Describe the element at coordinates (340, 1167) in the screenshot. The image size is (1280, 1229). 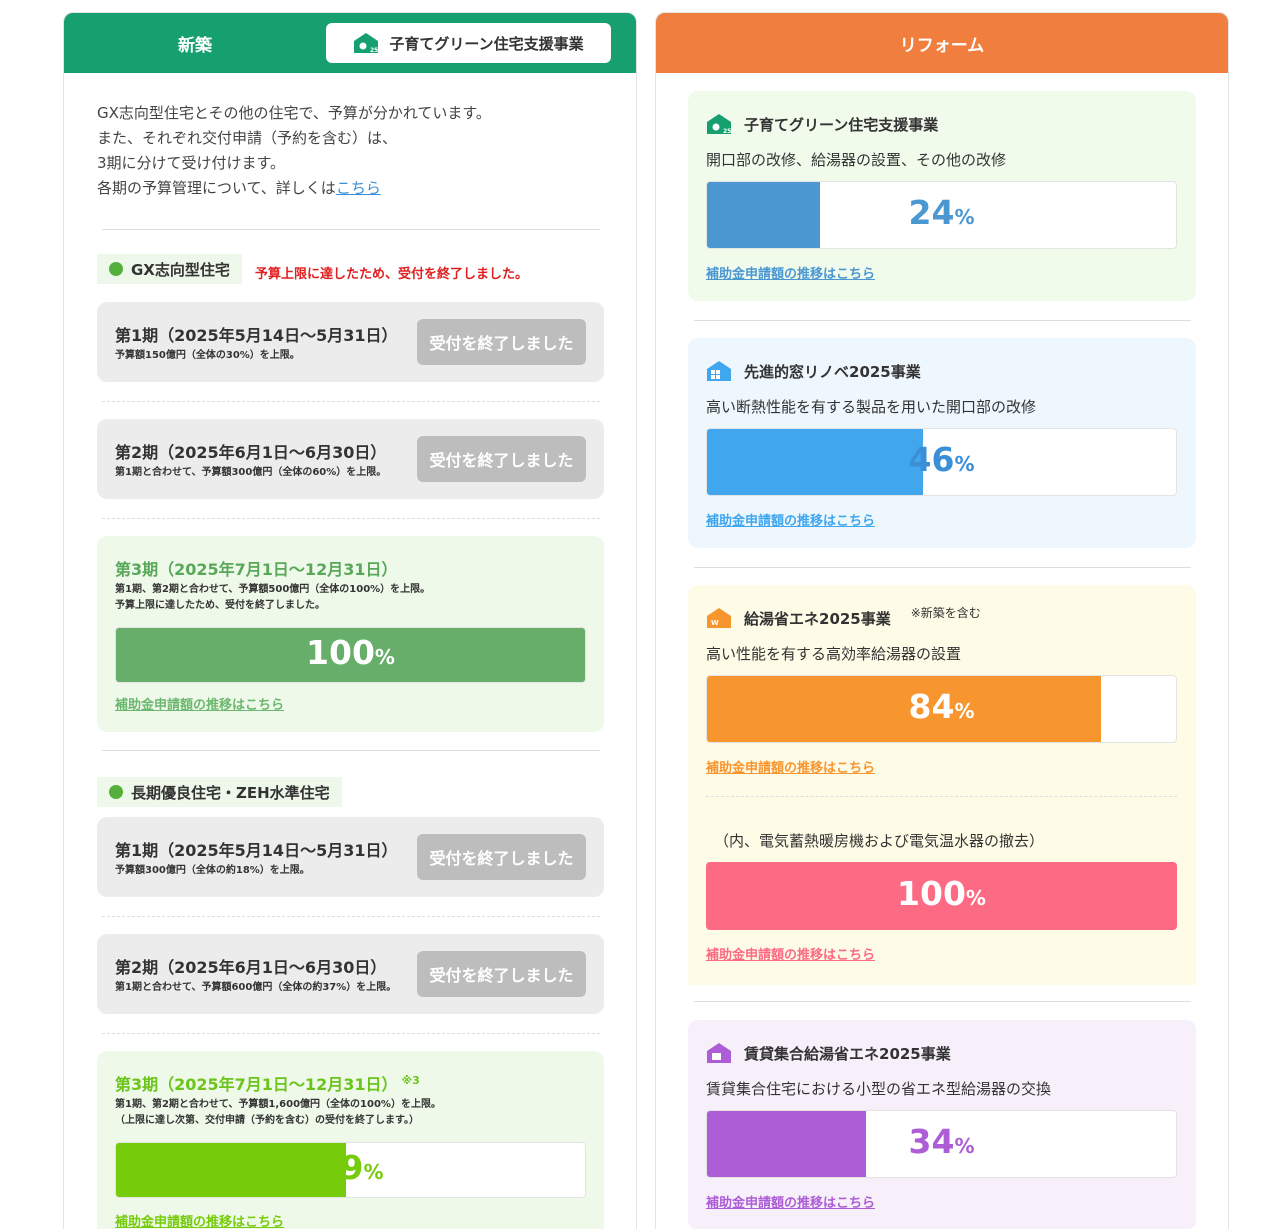
I see `percent-value: 49` at that location.